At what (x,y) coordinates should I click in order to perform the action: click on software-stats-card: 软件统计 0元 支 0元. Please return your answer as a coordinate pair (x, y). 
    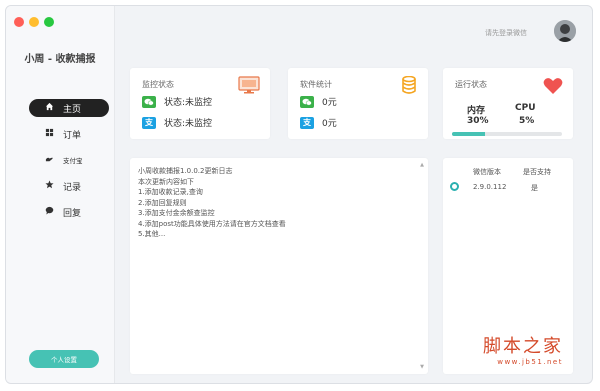
    Looking at the image, I should click on (358, 103).